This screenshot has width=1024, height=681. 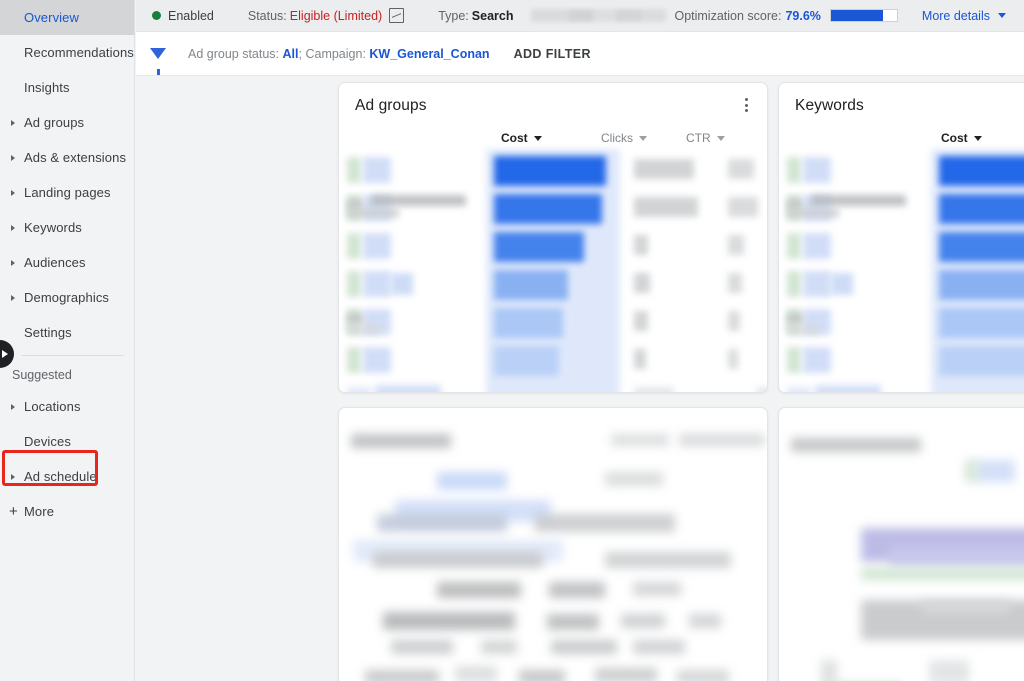 I want to click on optimization-score-bar, so click(x=863, y=15).